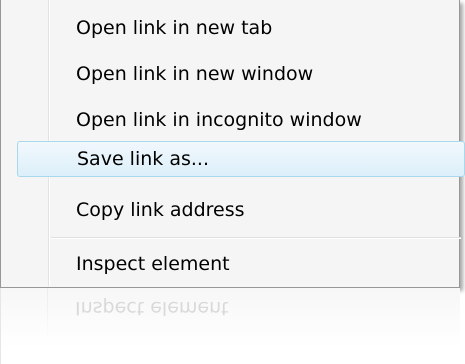  Describe the element at coordinates (152, 308) in the screenshot. I see `reflection-label: Inspect element` at that location.